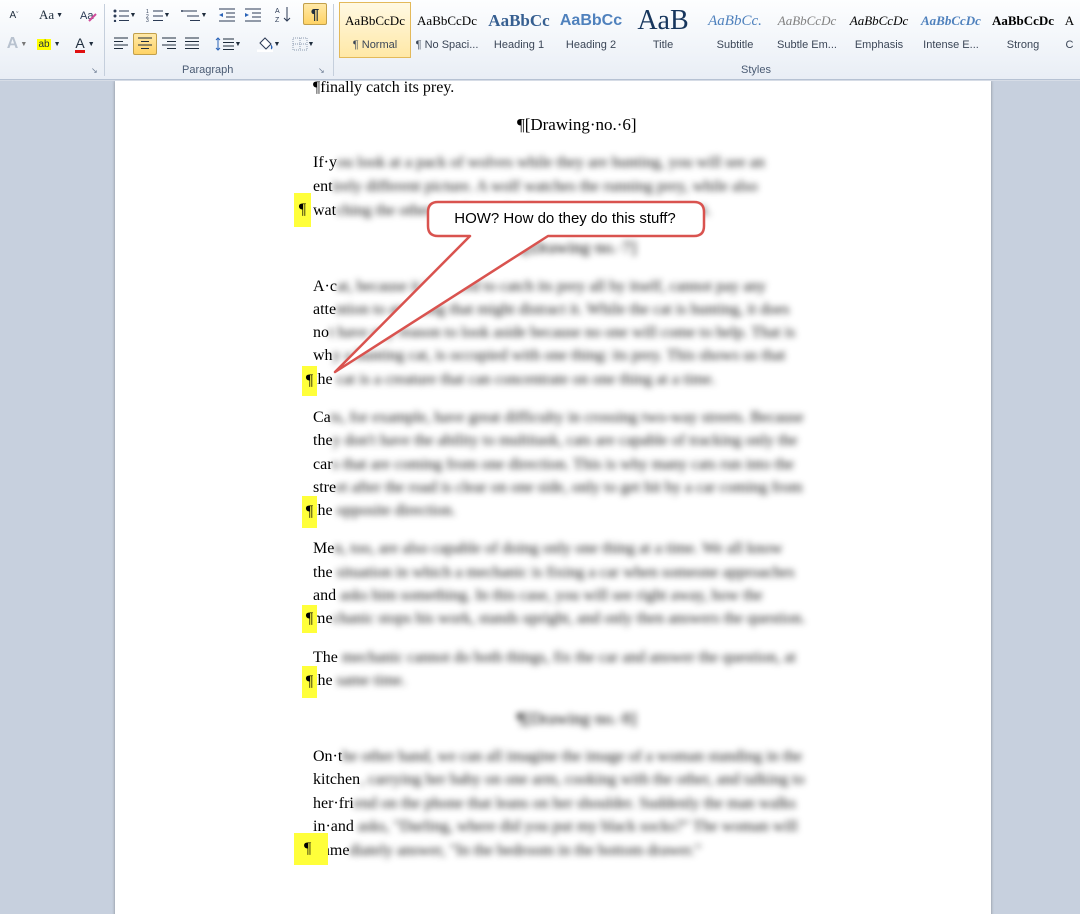 Image resolution: width=1080 pixels, height=914 pixels. I want to click on callout-text: HOW? How do they do this stuff?, so click(565, 218).